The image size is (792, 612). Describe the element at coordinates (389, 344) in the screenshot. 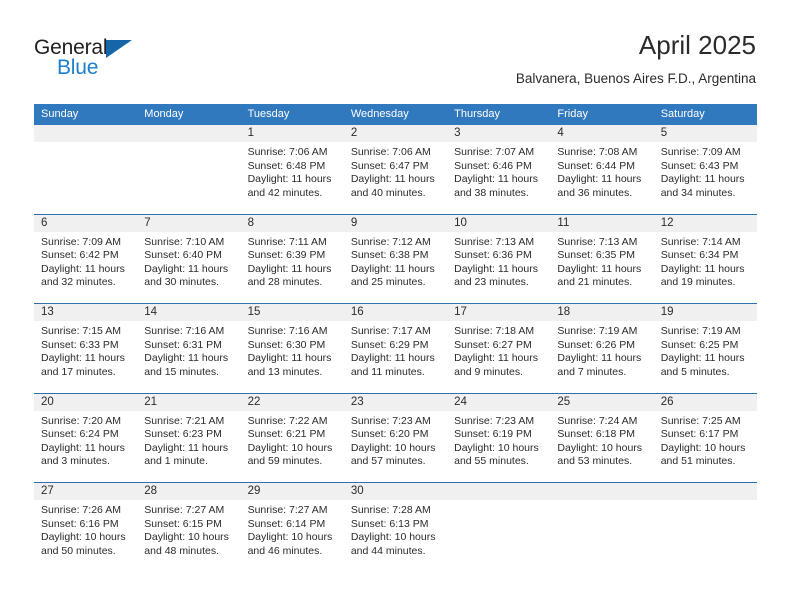

I see `sunset-text: Sunset: 6:29 PM` at that location.